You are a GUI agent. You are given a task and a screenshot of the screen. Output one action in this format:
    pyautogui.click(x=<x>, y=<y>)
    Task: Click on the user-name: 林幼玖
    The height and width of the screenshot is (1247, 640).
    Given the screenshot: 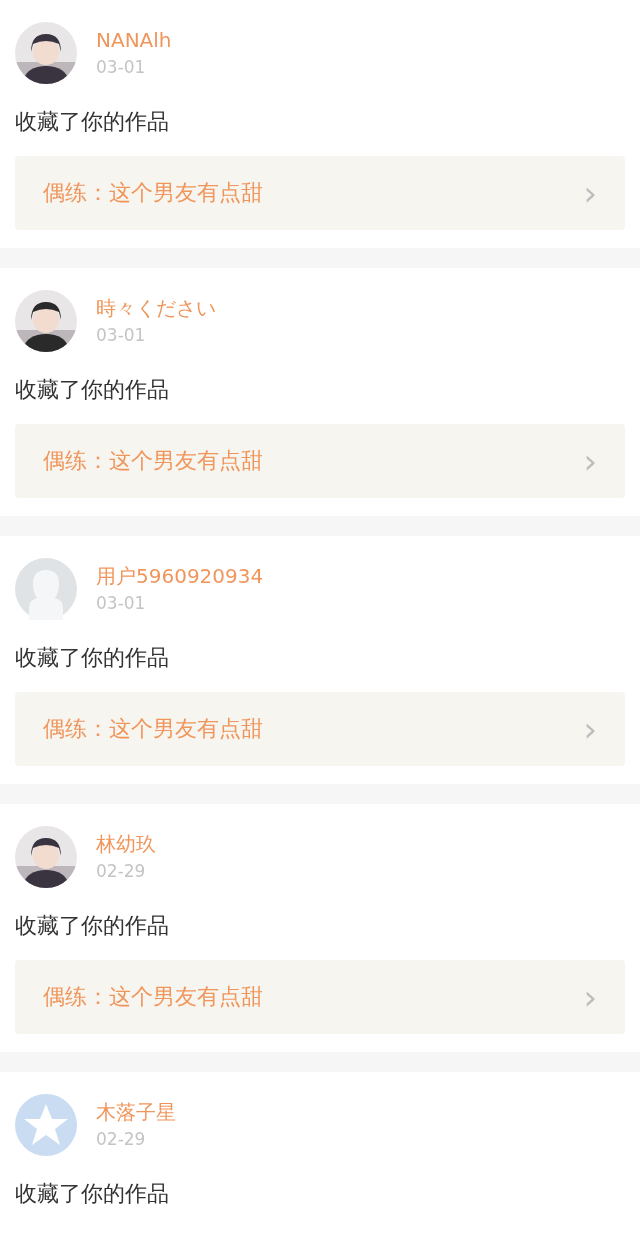 What is the action you would take?
    pyautogui.click(x=126, y=844)
    